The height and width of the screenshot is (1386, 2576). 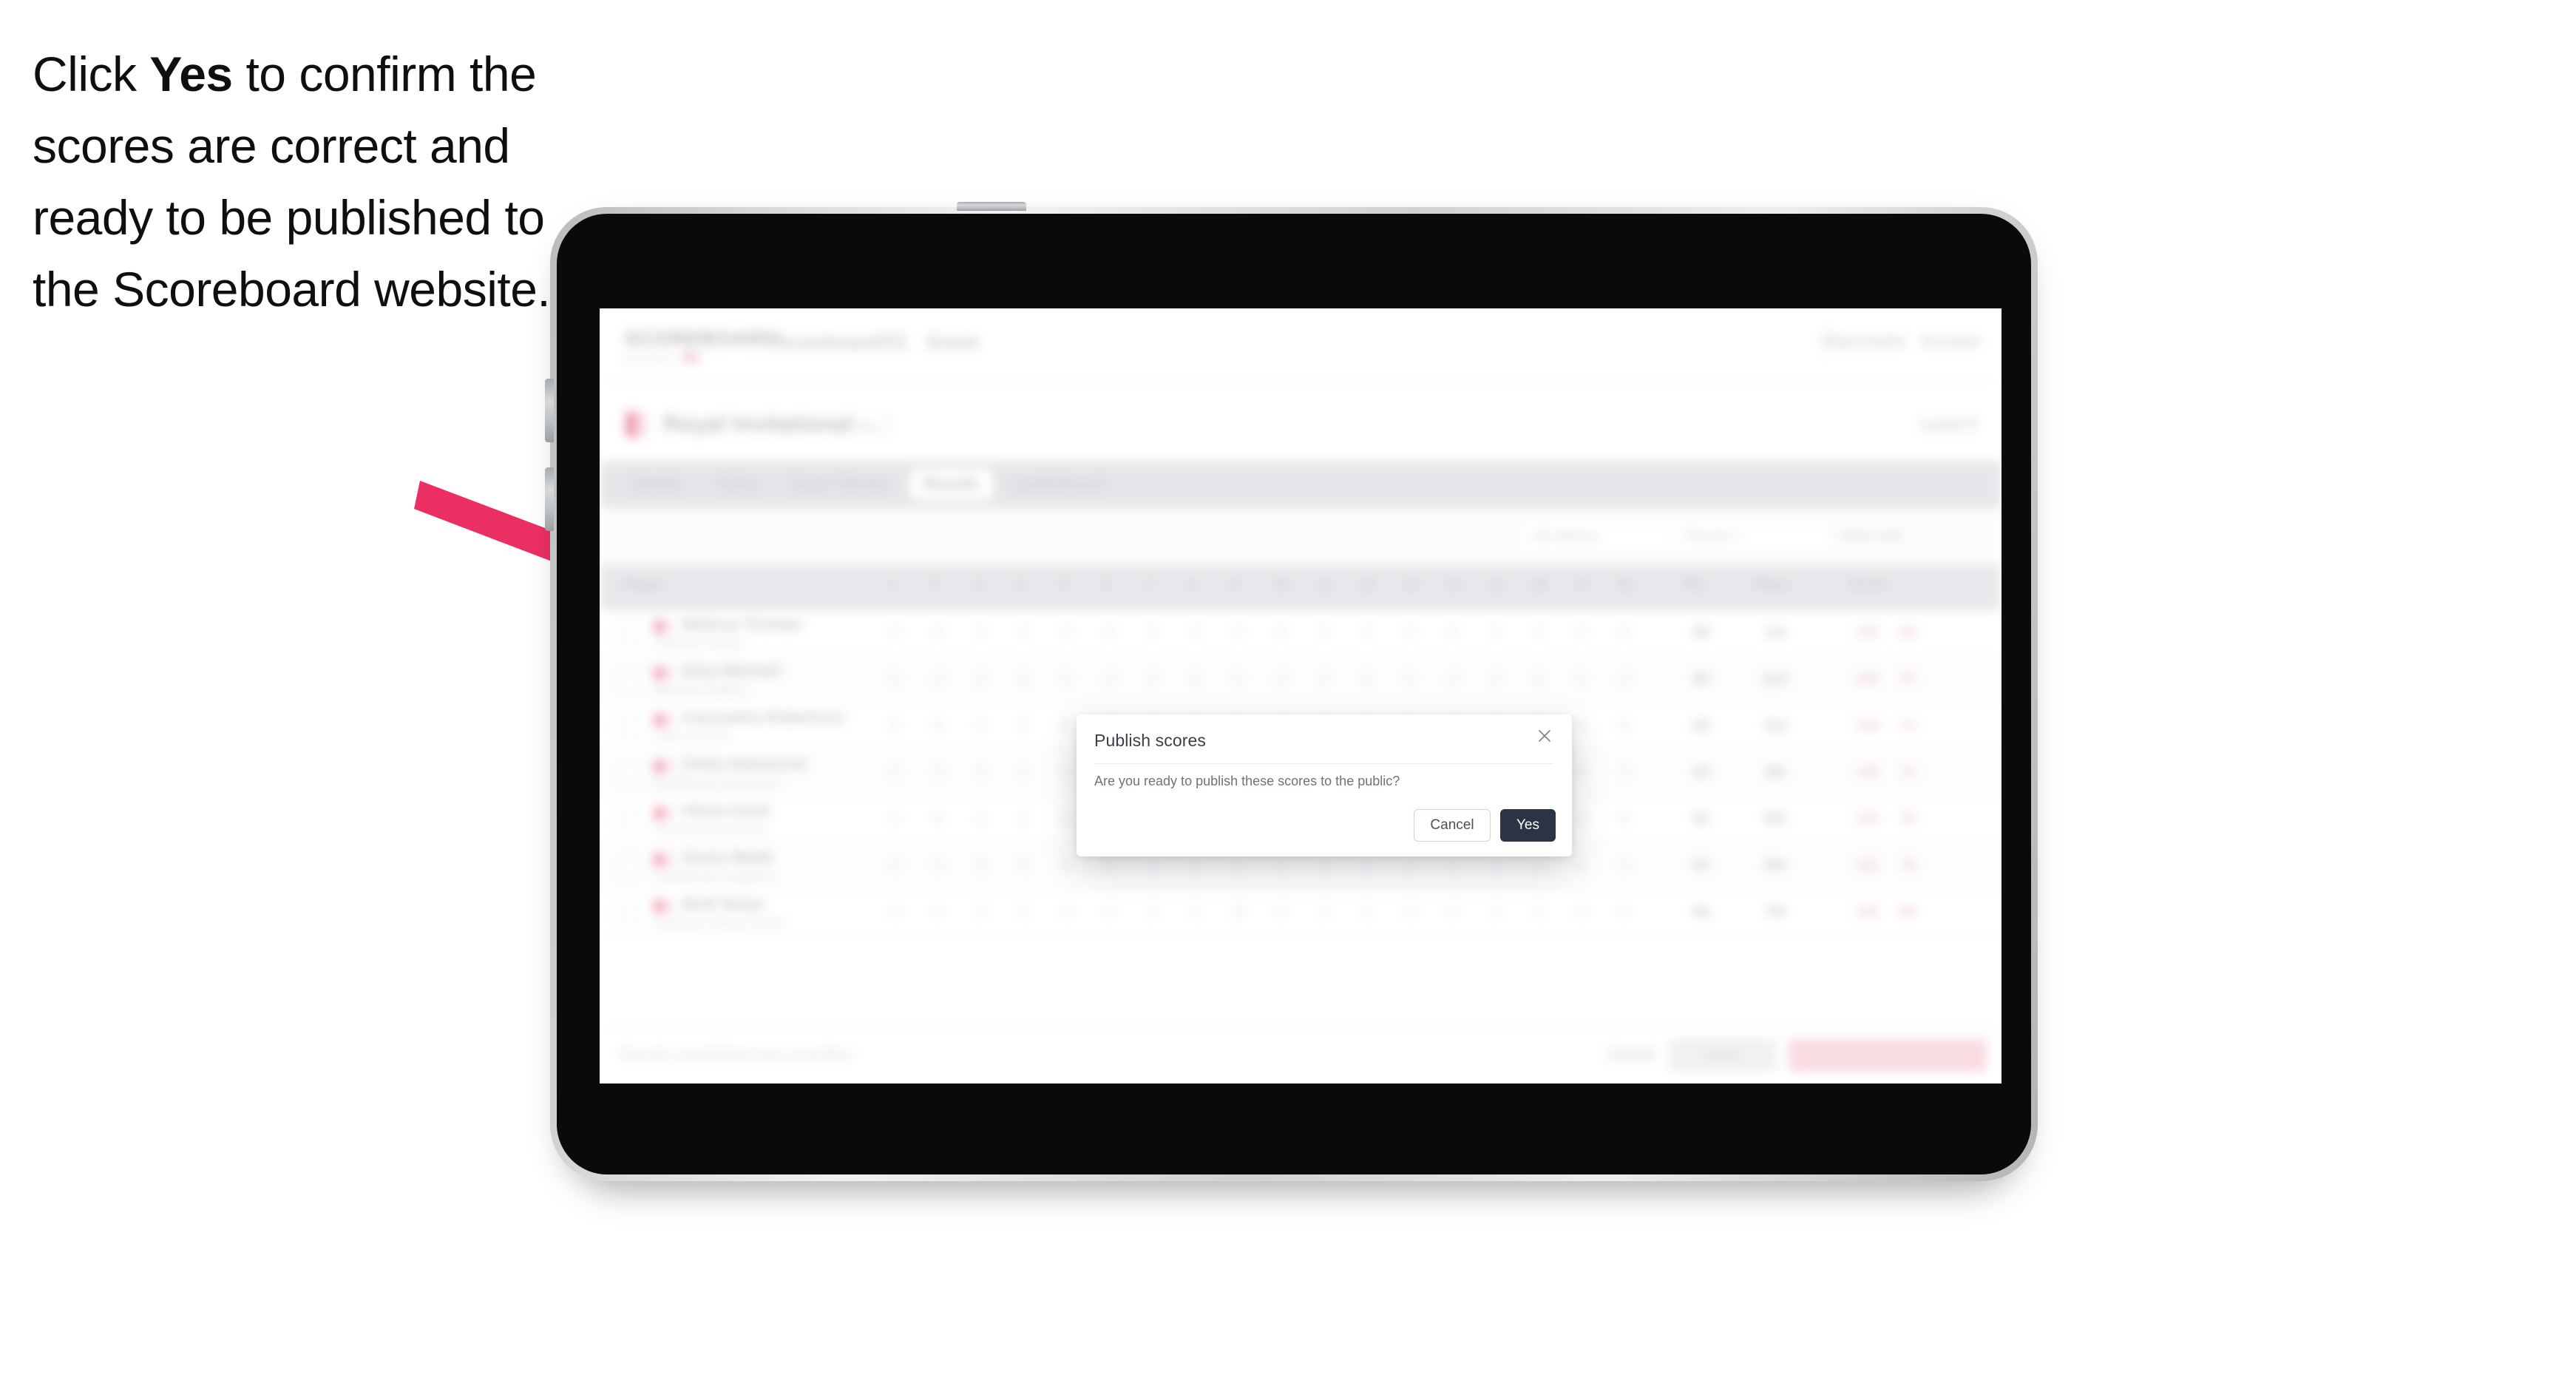 What do you see at coordinates (738, 484) in the screenshot?
I see `tab-entry: Entry` at bounding box center [738, 484].